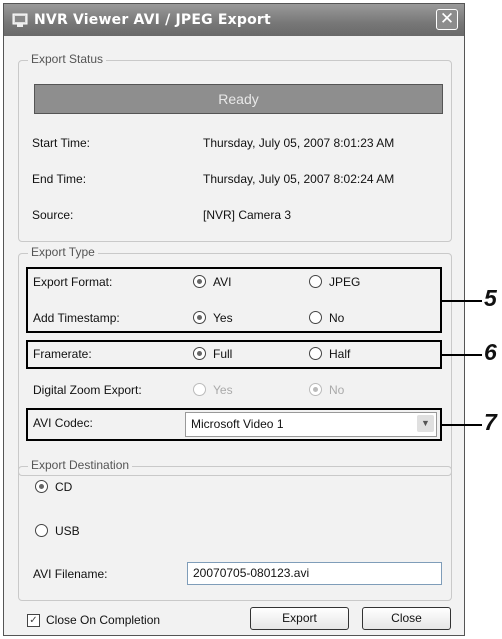 Image resolution: width=502 pixels, height=639 pixels. I want to click on export-status-legend: Export Status, so click(67, 59).